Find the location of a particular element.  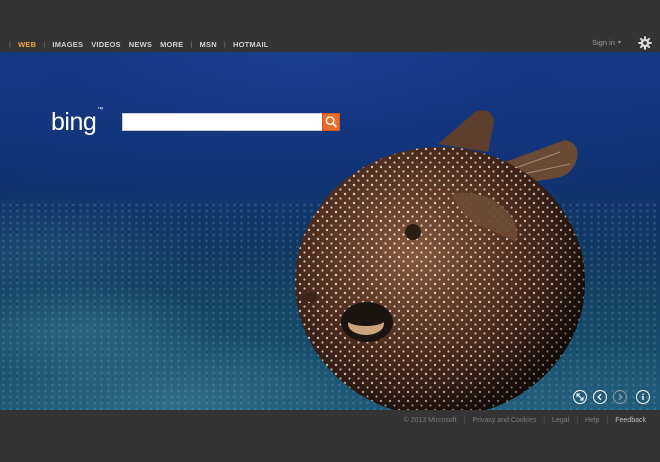

next-icon is located at coordinates (620, 397).